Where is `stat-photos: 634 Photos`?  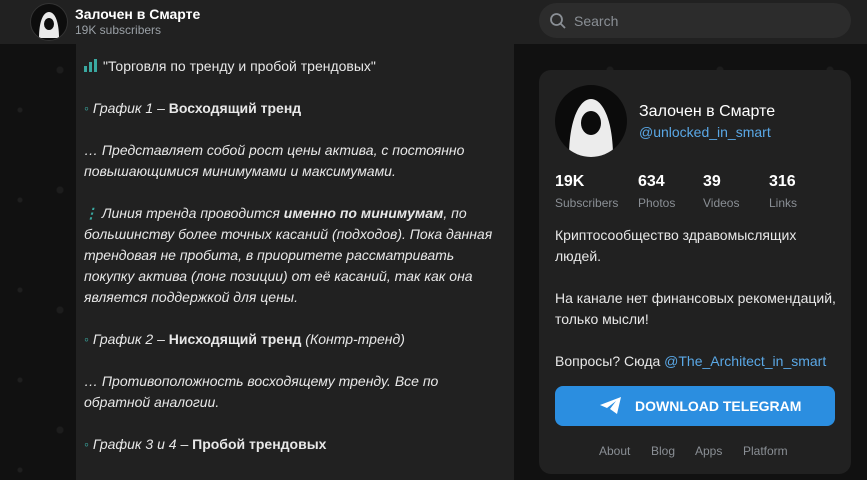 stat-photos: 634 Photos is located at coordinates (656, 191).